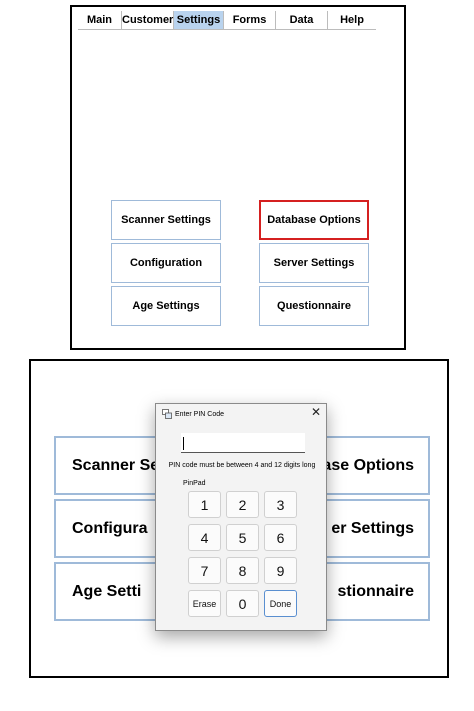 The height and width of the screenshot is (711, 474). I want to click on menu-help: Help, so click(352, 20).